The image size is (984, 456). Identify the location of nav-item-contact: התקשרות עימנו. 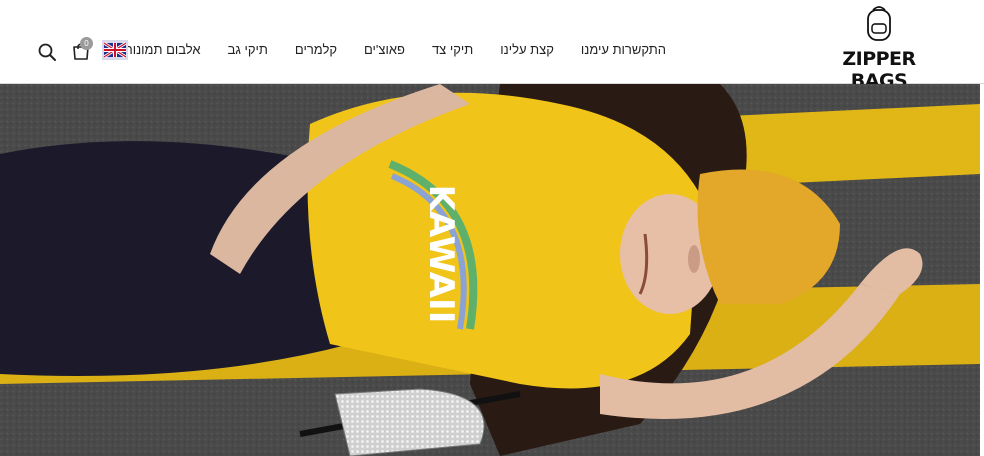
(623, 49).